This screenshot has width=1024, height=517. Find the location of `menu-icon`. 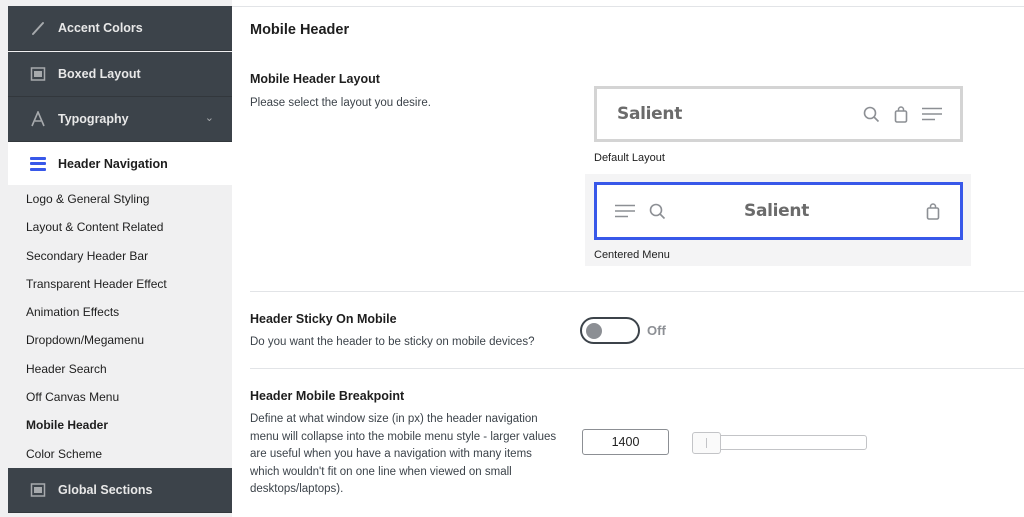

menu-icon is located at coordinates (38, 163).